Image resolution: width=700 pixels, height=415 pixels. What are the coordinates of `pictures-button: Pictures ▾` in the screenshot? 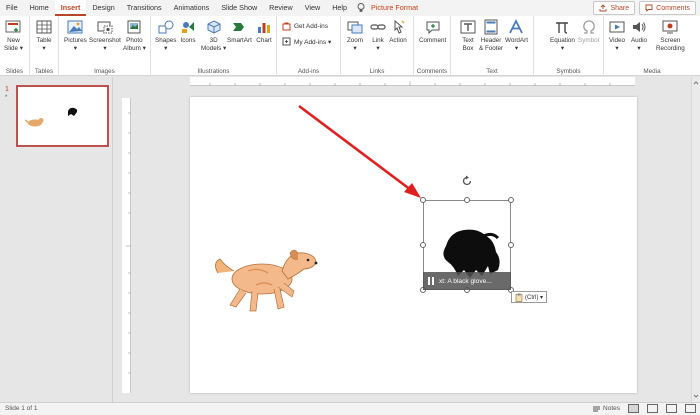 It's located at (75, 35).